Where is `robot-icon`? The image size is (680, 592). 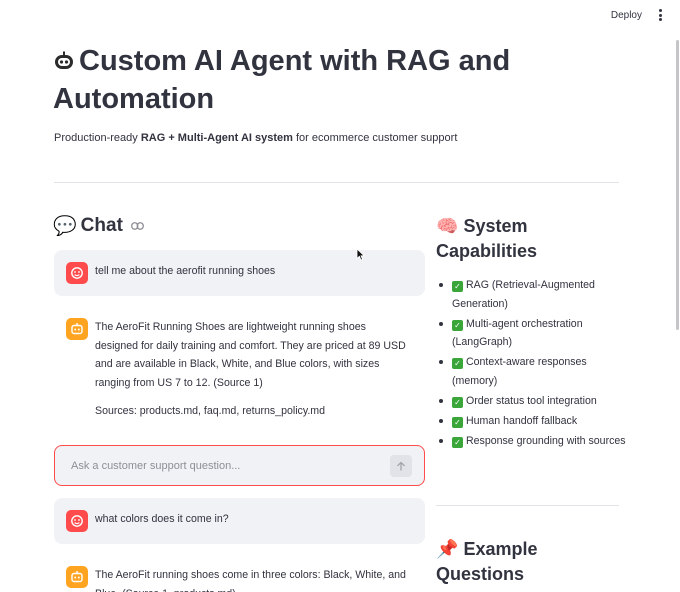 robot-icon is located at coordinates (64, 60).